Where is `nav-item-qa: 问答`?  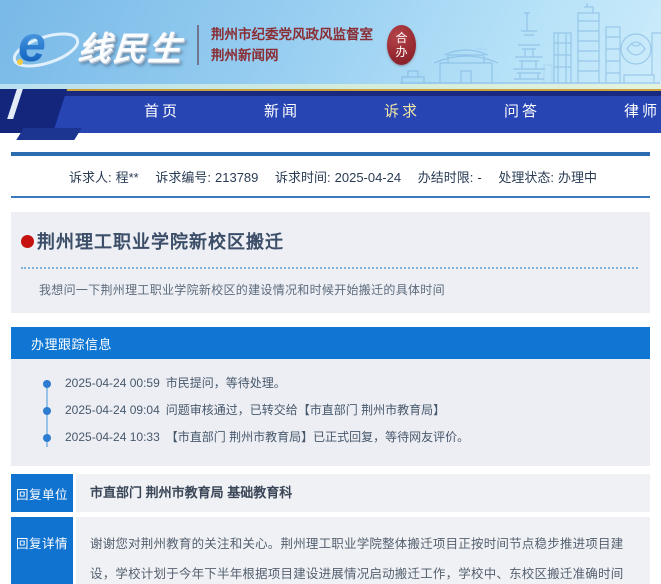
nav-item-qa: 问答 is located at coordinates (522, 111).